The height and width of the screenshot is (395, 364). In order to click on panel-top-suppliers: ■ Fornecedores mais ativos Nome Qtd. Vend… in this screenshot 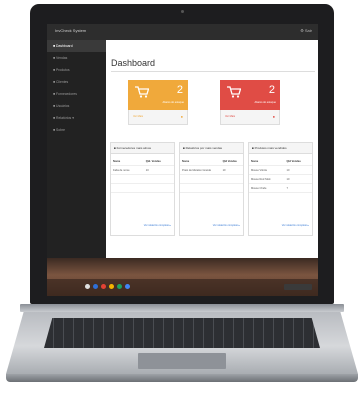, I will do `click(142, 189)`.